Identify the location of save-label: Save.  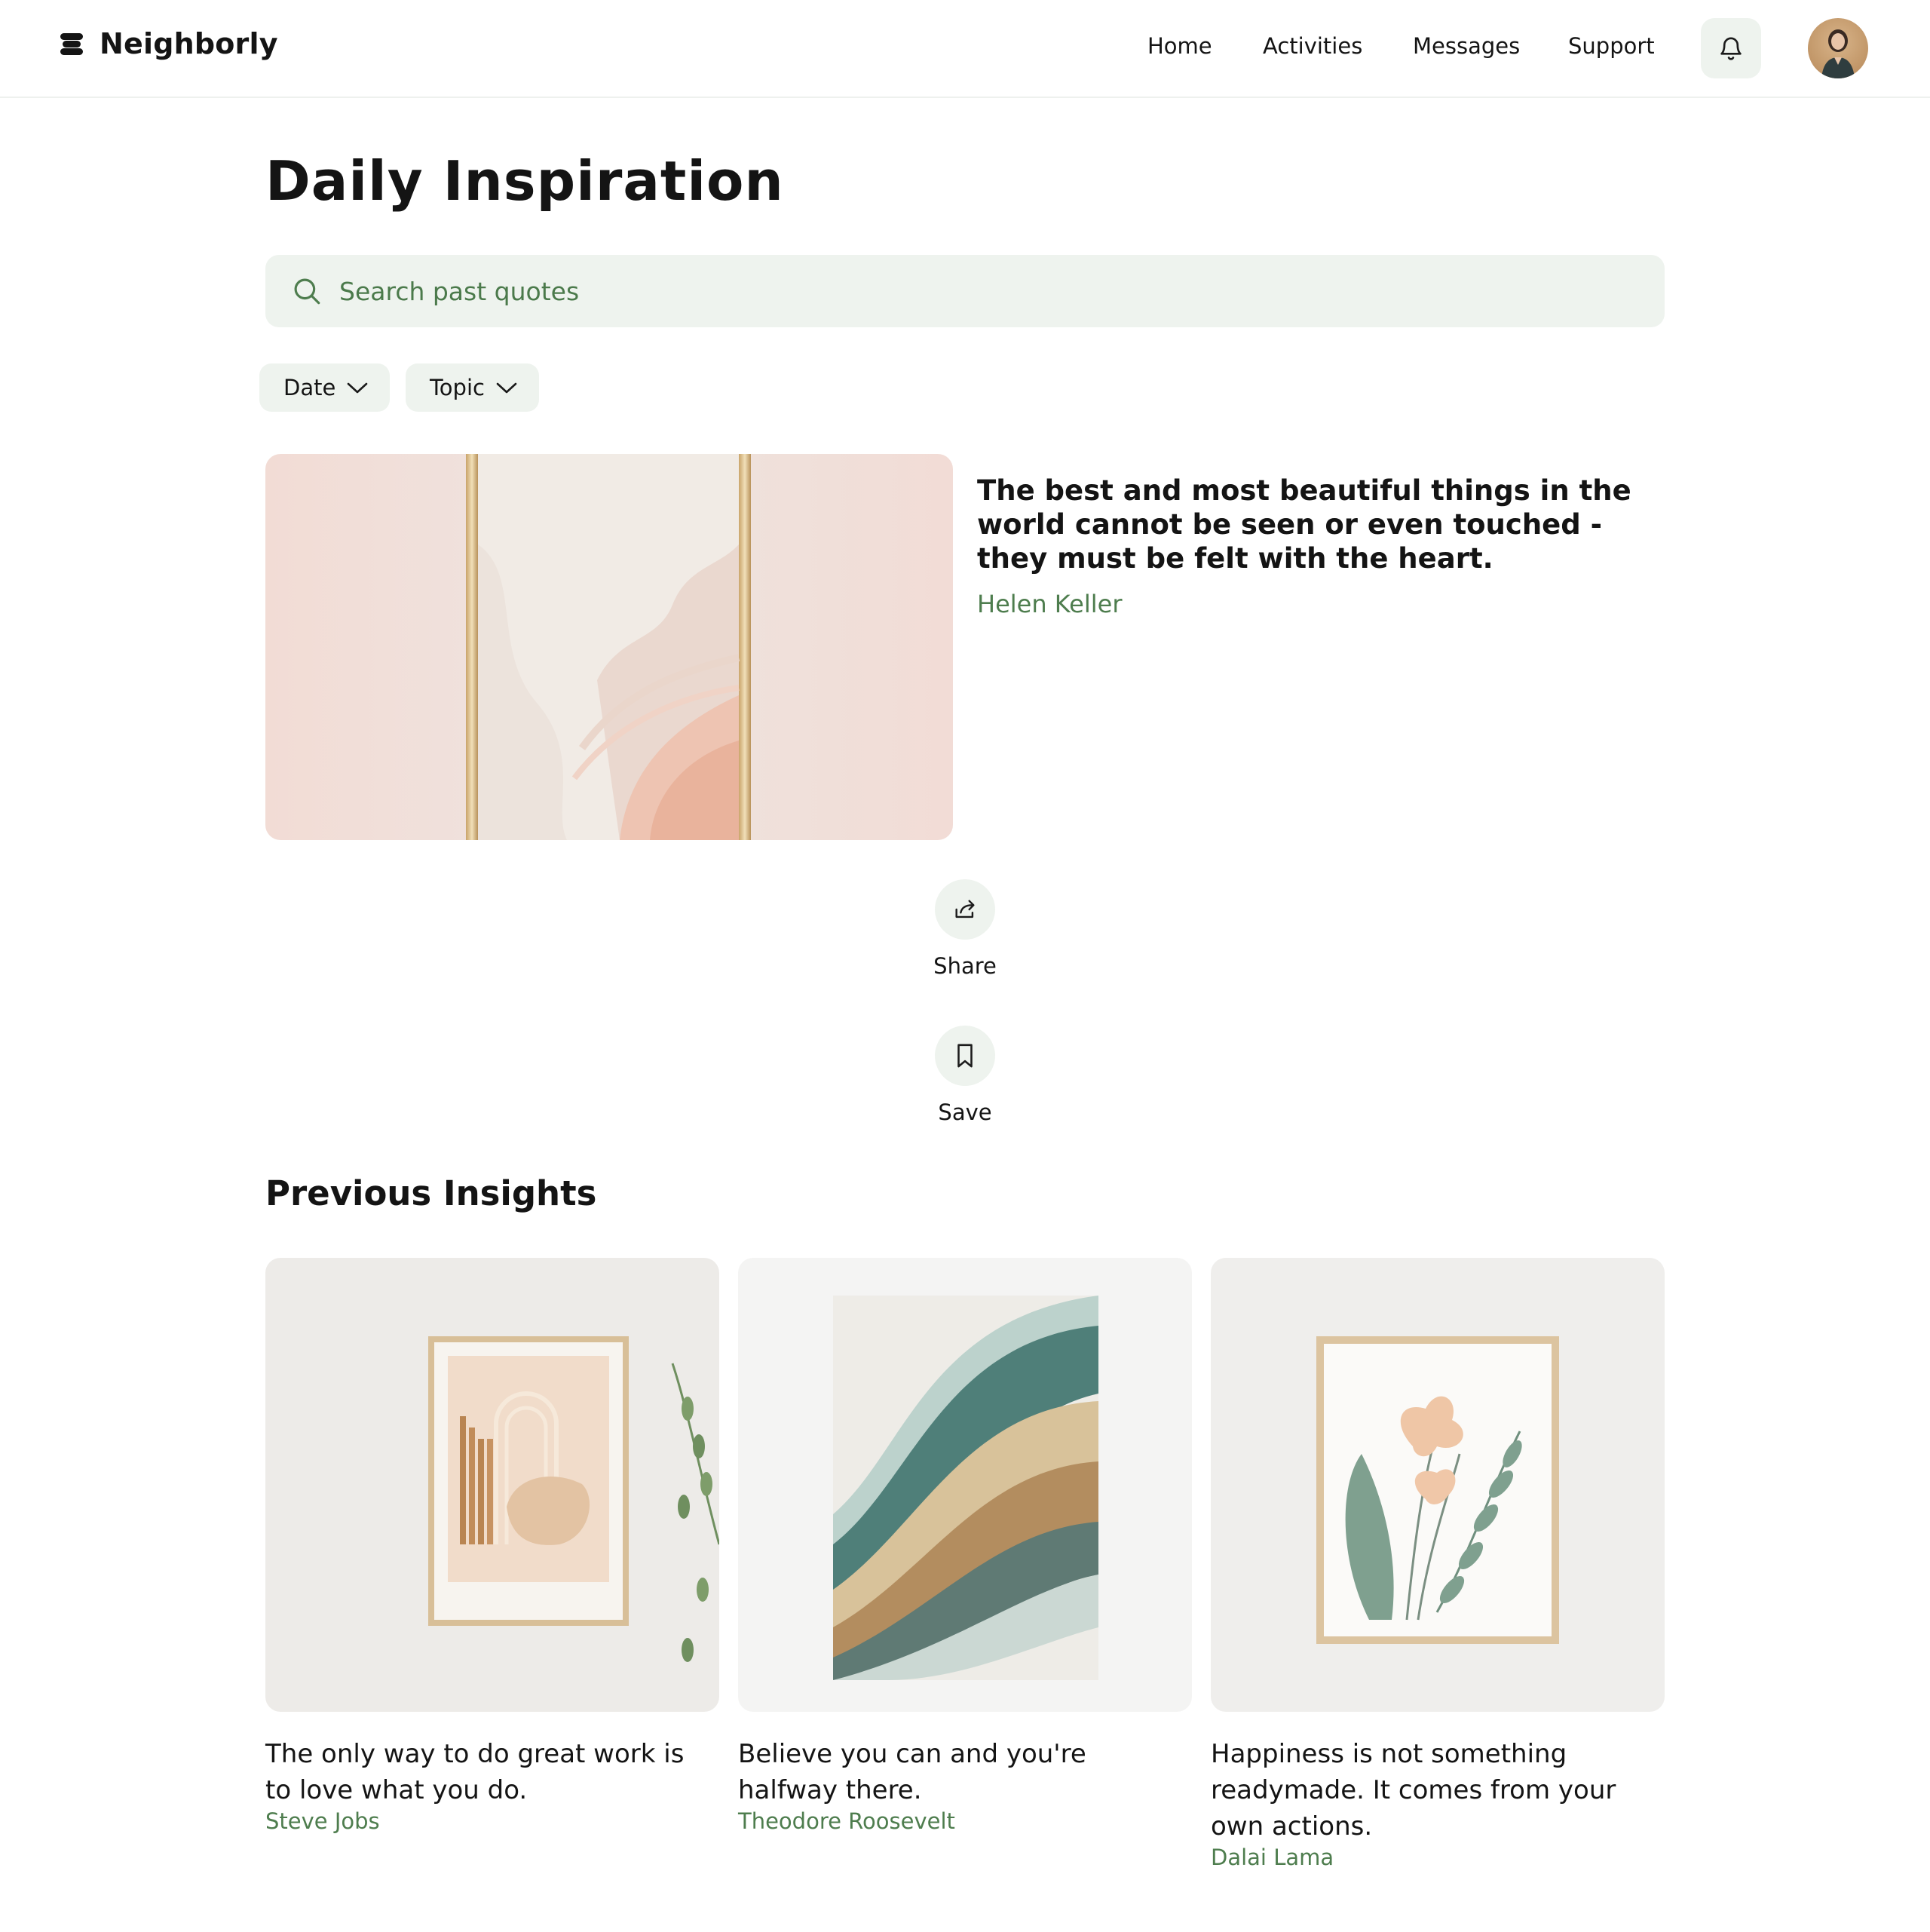
(965, 1112).